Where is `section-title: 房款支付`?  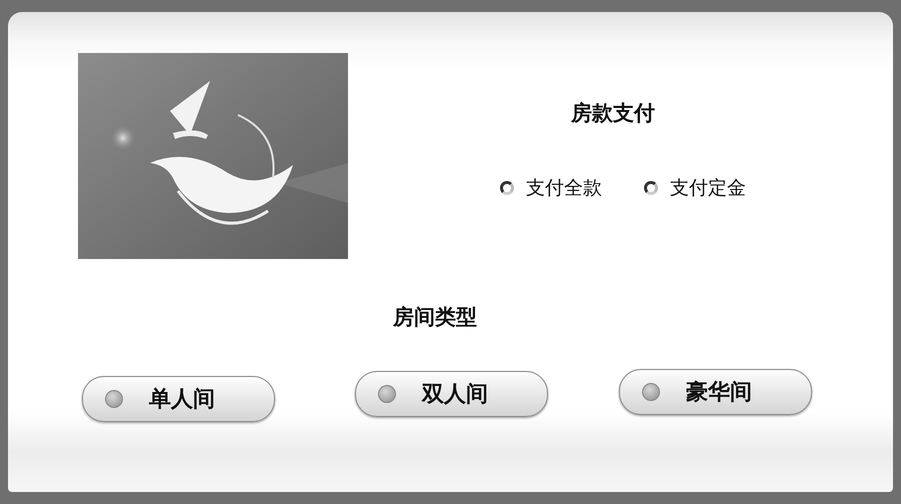 section-title: 房款支付 is located at coordinates (613, 113).